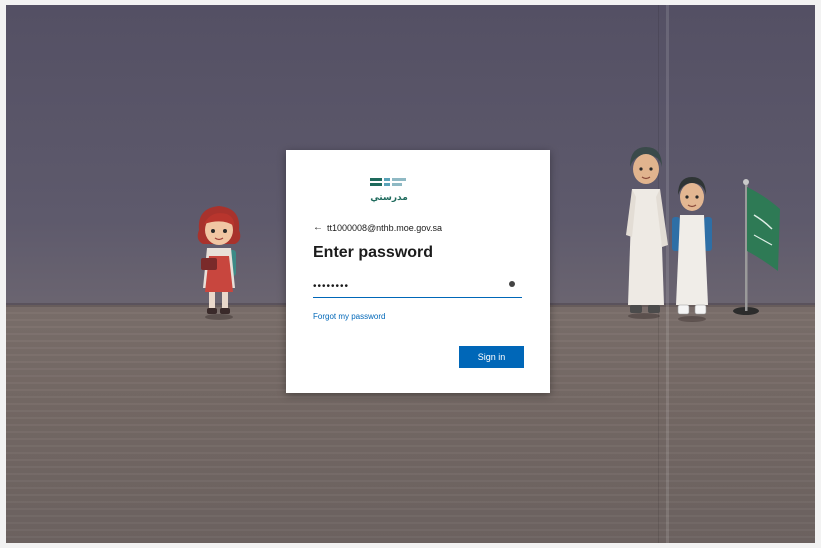 Image resolution: width=821 pixels, height=548 pixels. I want to click on identity-banner: ← tt1000008@nthb.moe.gov.sa, so click(377, 227).